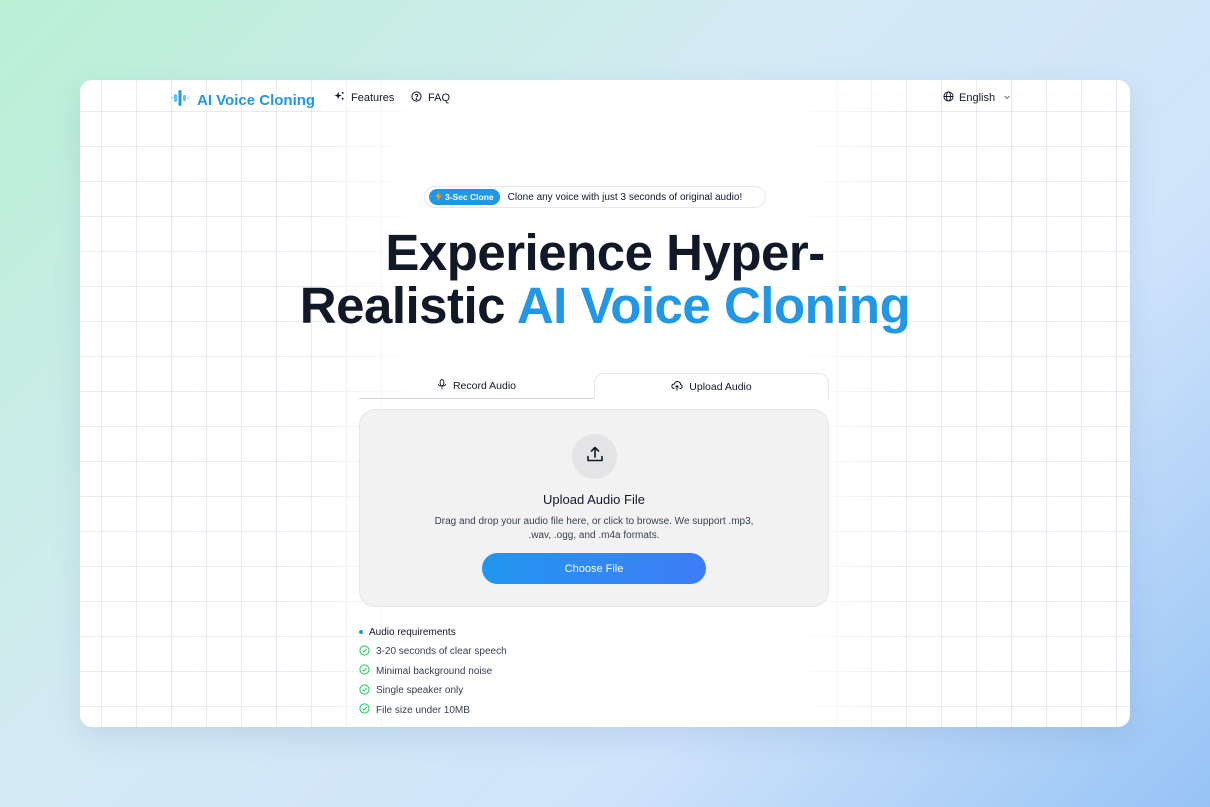 The image size is (1210, 807). I want to click on tab-upload-audio-label: Upload Audio, so click(720, 386).